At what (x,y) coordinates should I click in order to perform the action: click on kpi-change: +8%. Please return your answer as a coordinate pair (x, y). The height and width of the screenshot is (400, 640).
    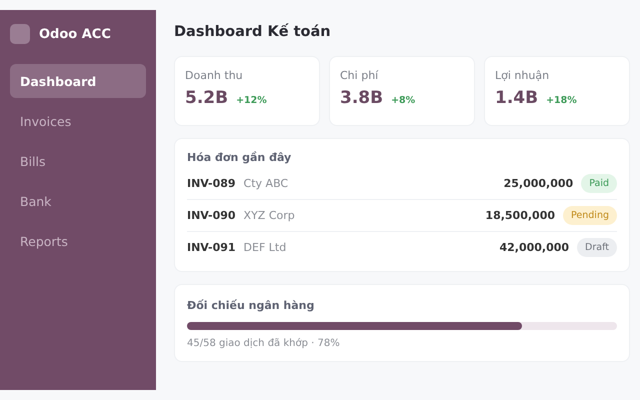
    Looking at the image, I should click on (403, 100).